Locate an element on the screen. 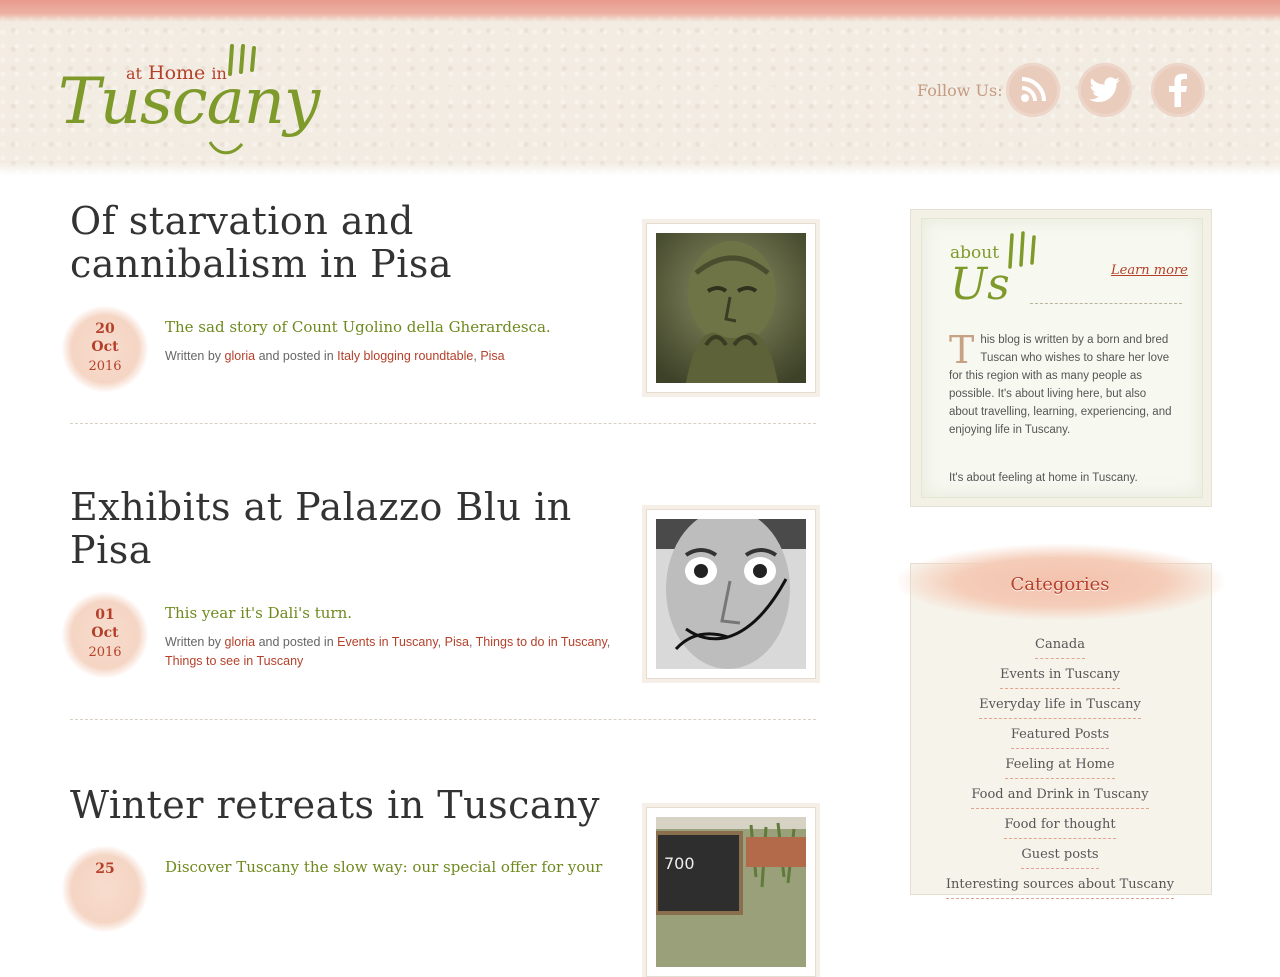 Image resolution: width=1280 pixels, height=977 pixels. date-badge: 20 Oct 2016 is located at coordinates (105, 349).